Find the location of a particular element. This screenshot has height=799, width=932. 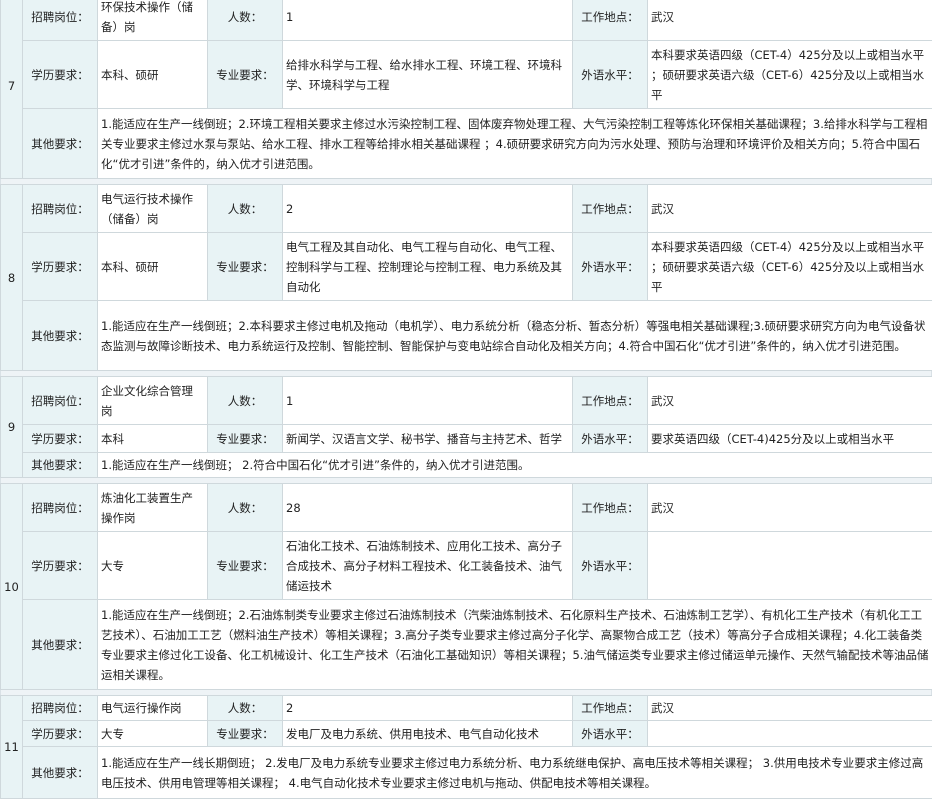

job-number: 8 is located at coordinates (12, 278).